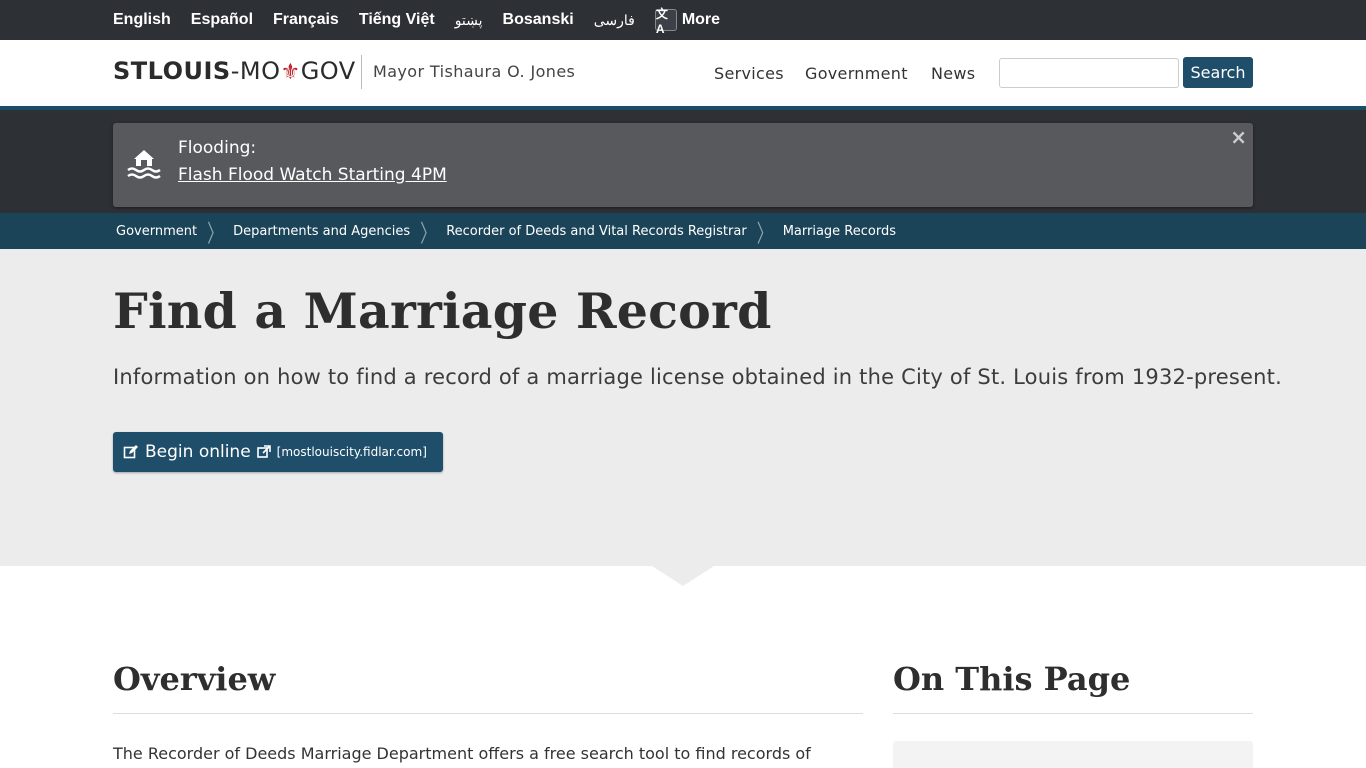 This screenshot has width=1366, height=768. I want to click on breadcrumb-government: Government, so click(156, 231).